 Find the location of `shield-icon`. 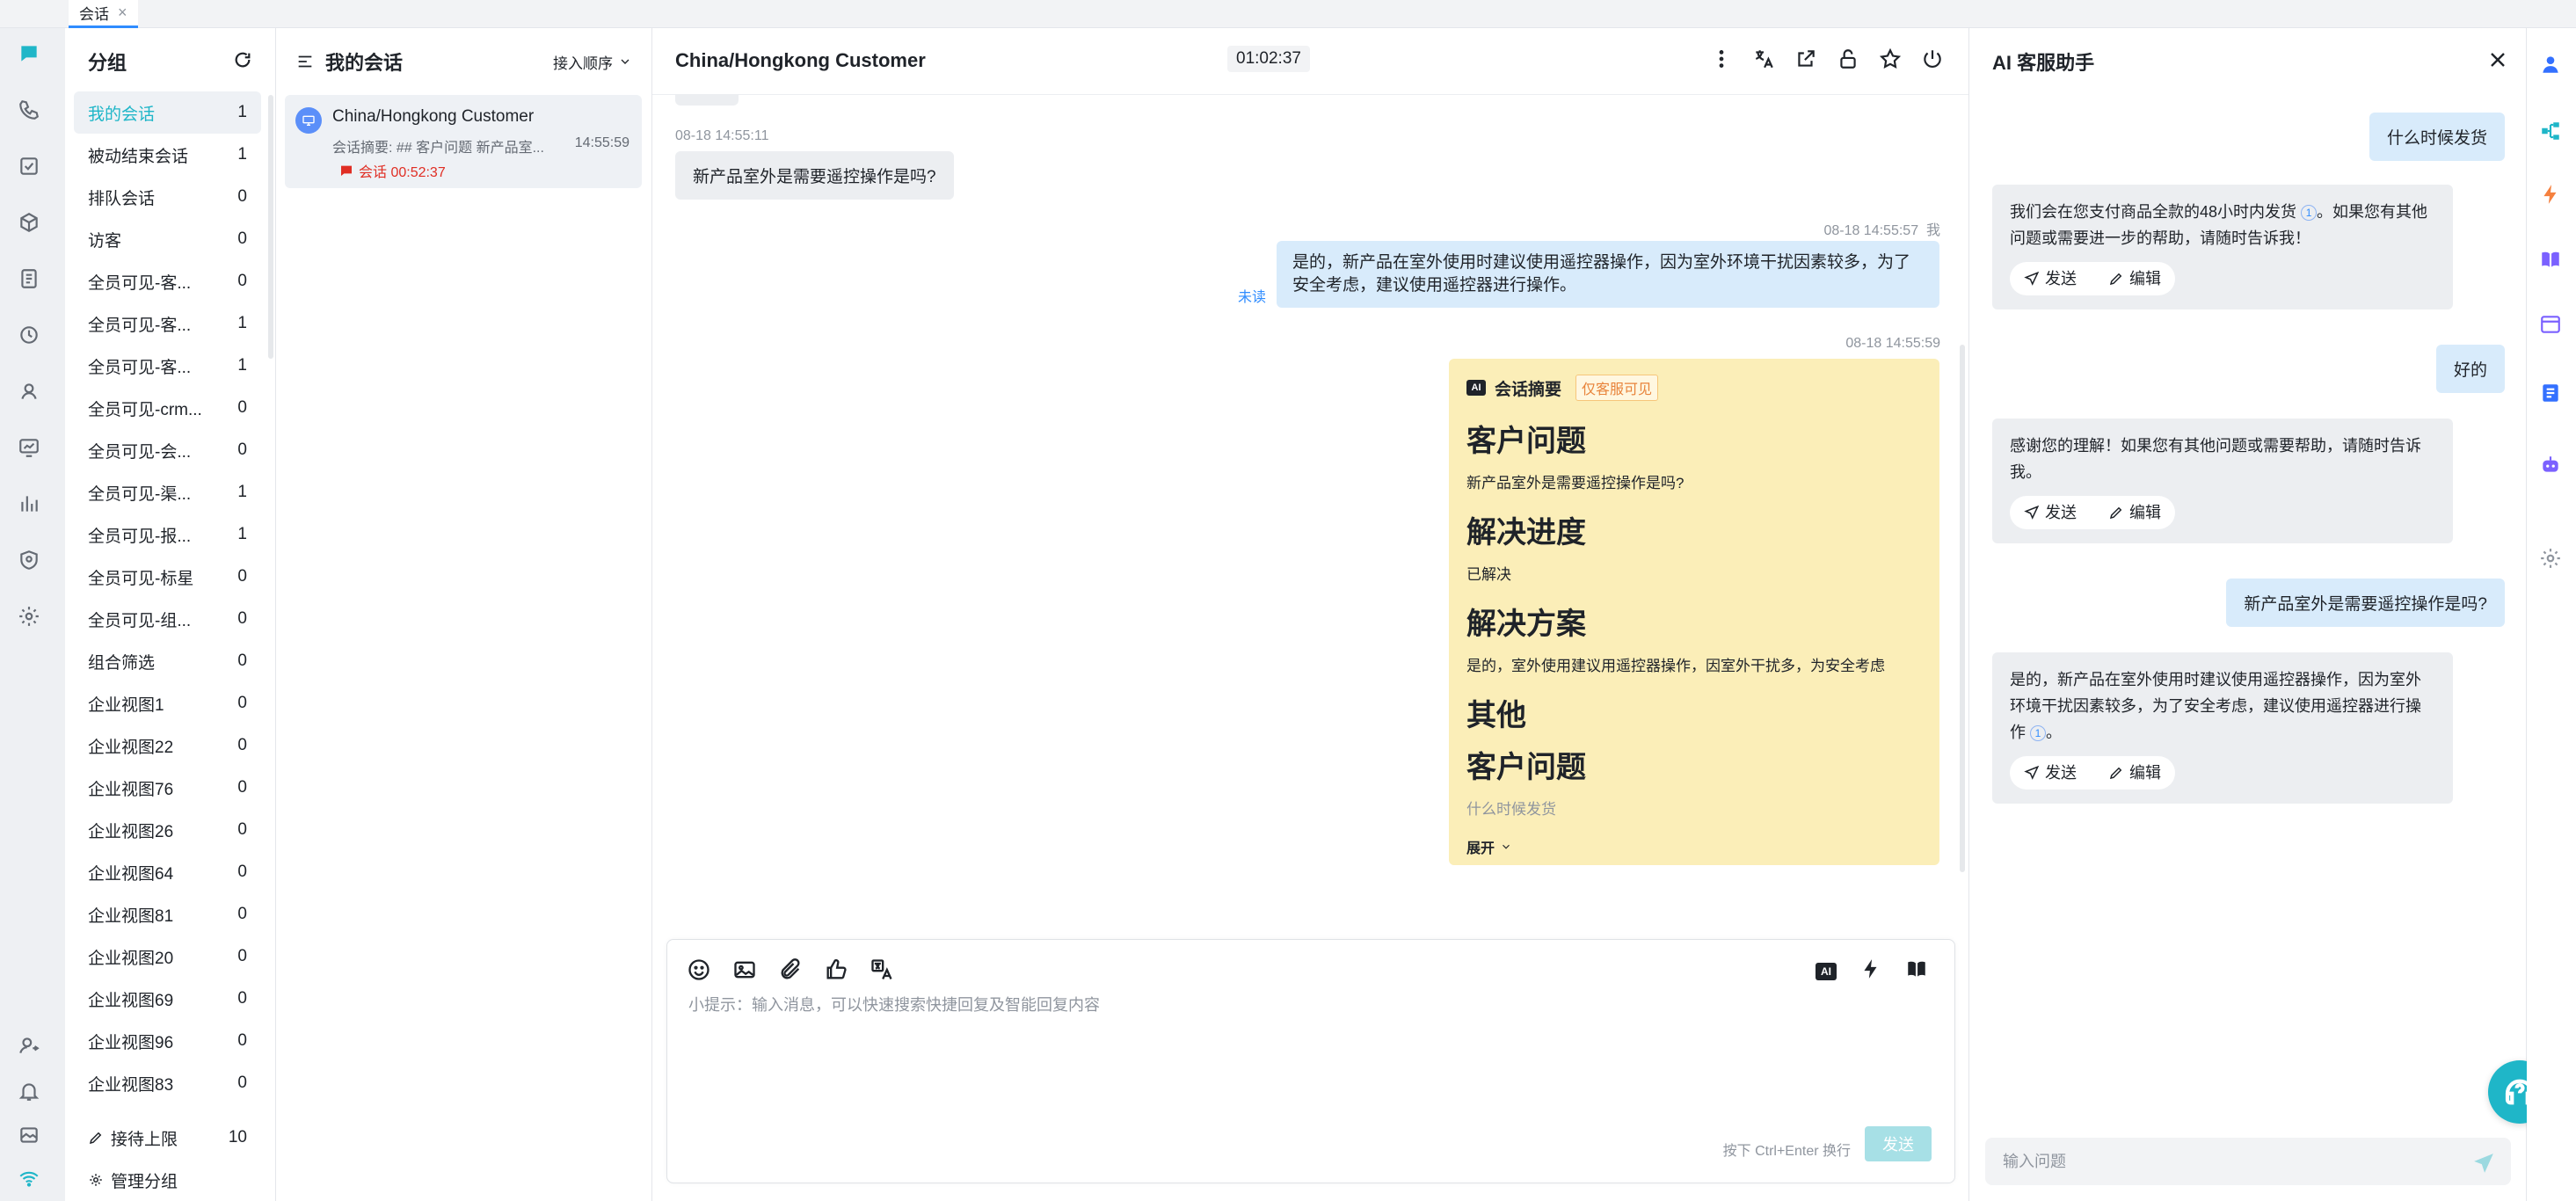

shield-icon is located at coordinates (29, 560).